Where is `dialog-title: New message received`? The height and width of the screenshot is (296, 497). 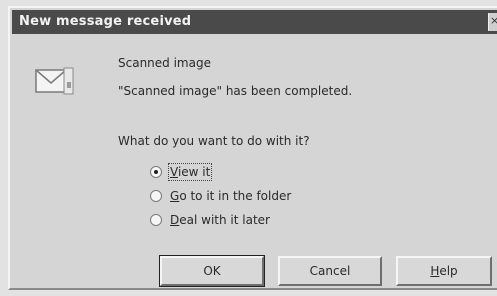
dialog-title: New message received is located at coordinates (105, 21).